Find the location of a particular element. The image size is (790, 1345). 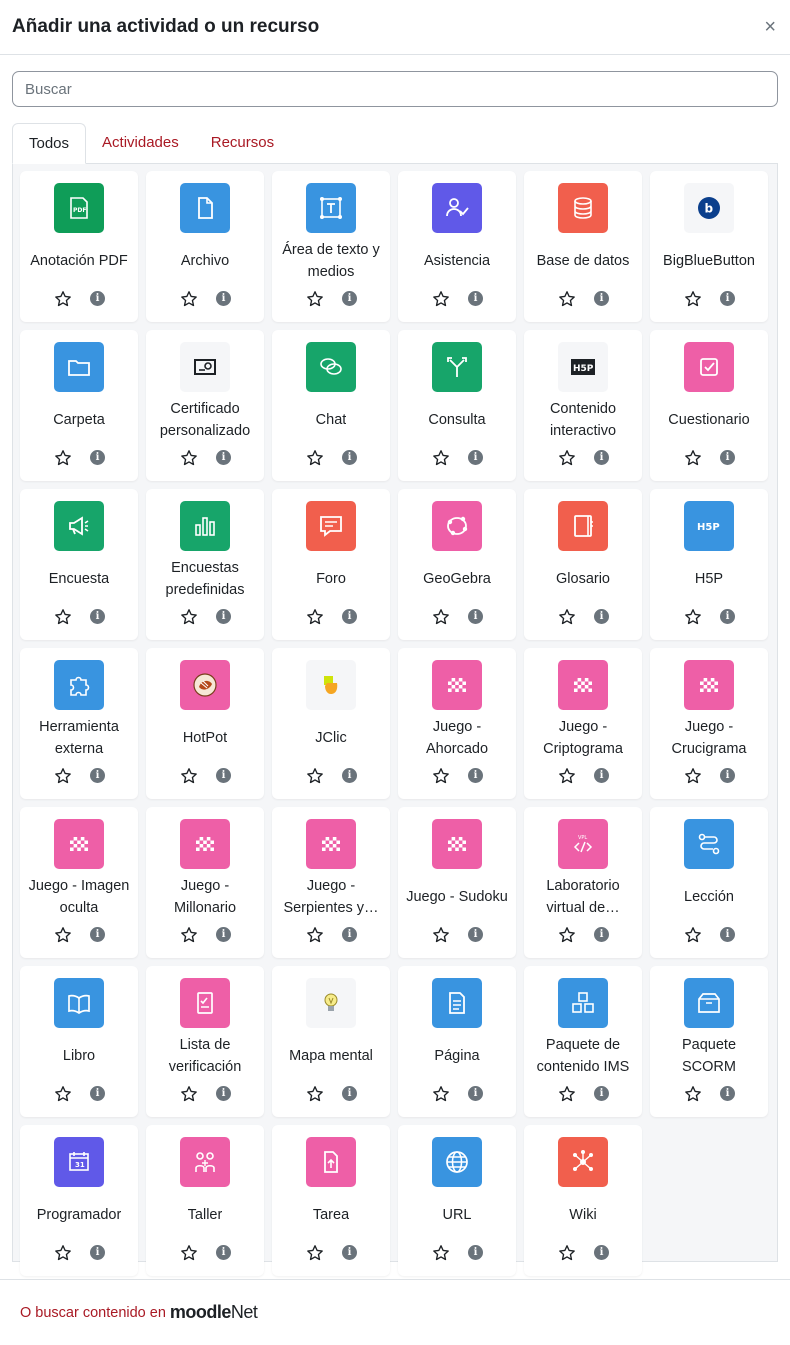

tab-actividades: Actividades is located at coordinates (140, 143).